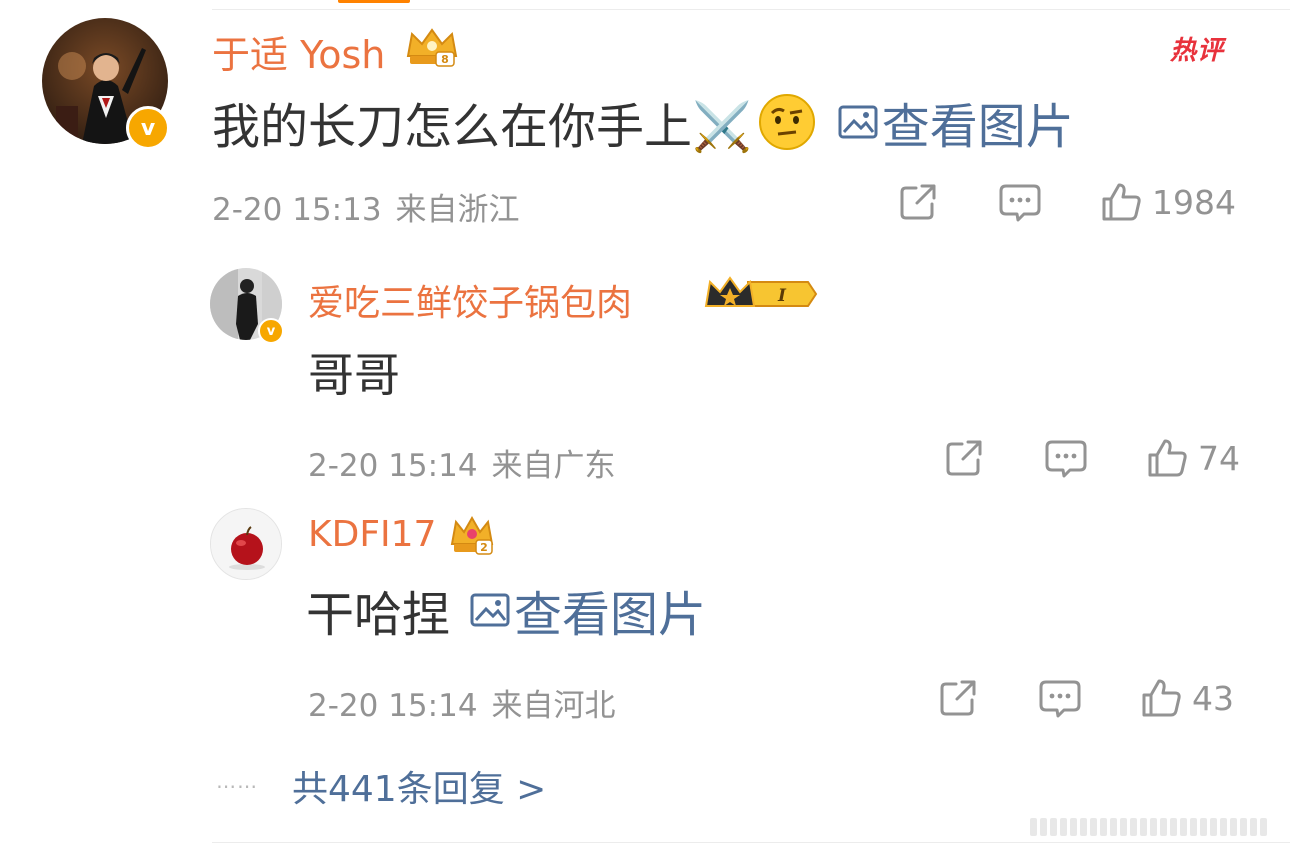 This screenshot has width=1290, height=852. What do you see at coordinates (1187, 698) in the screenshot?
I see `like-button: 43` at bounding box center [1187, 698].